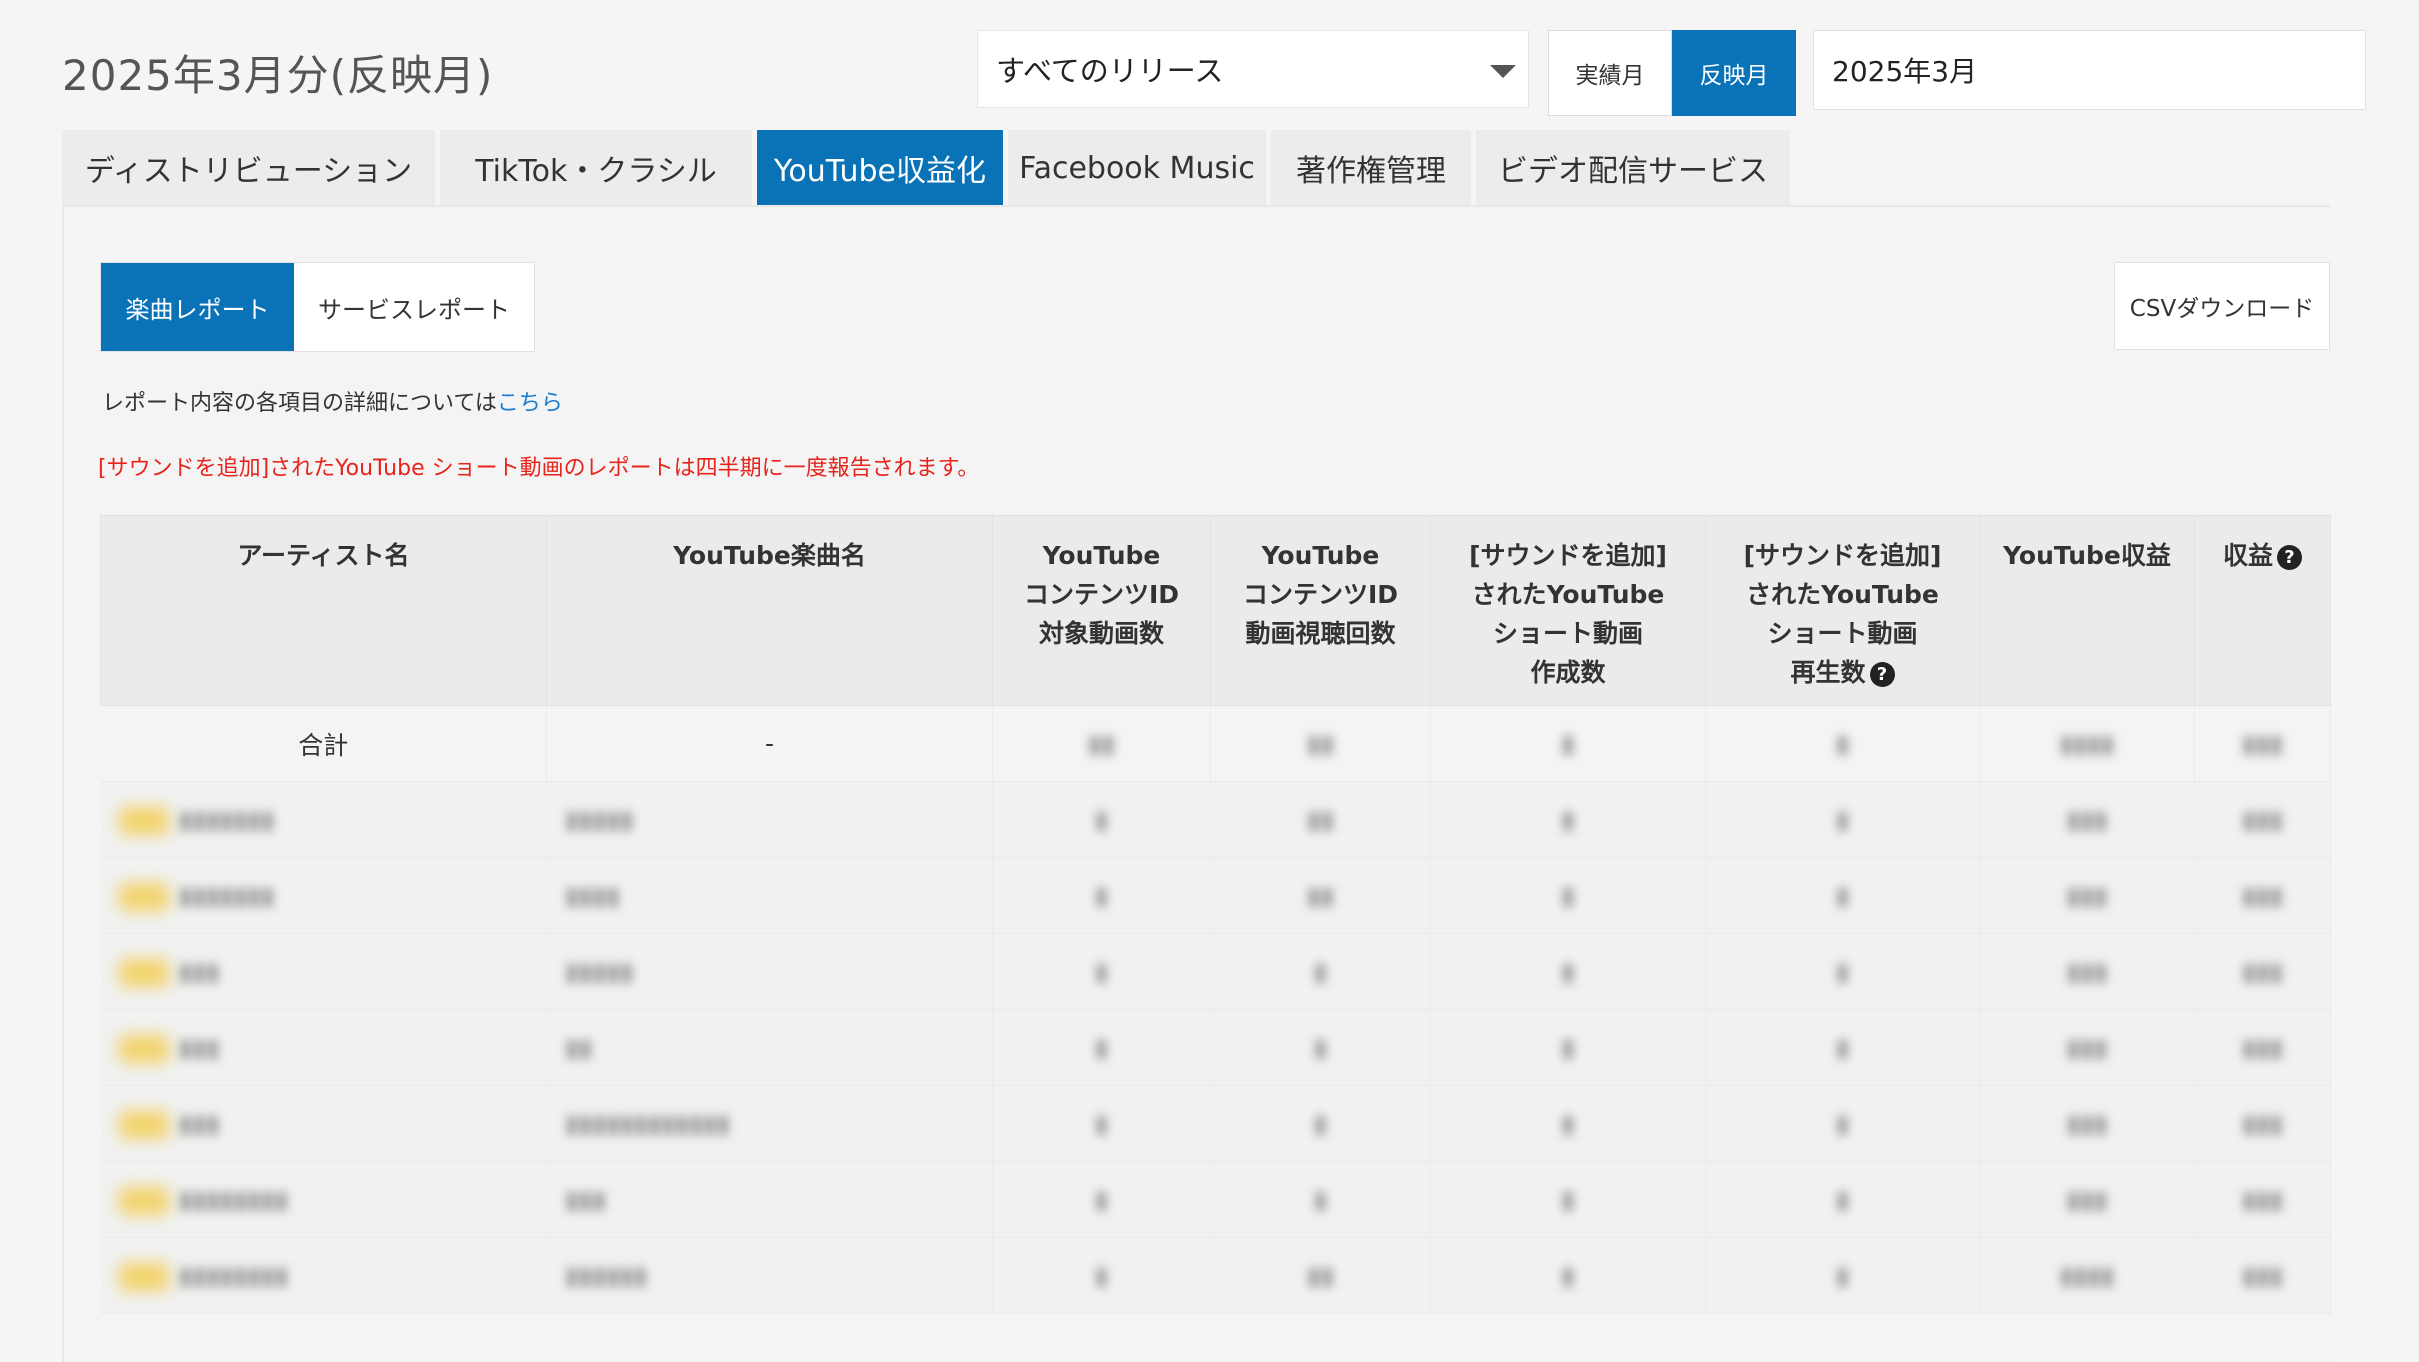 The height and width of the screenshot is (1362, 2419). Describe the element at coordinates (1842, 594) in the screenshot. I see `col-shorts-plays-line2: されたYouTube` at that location.